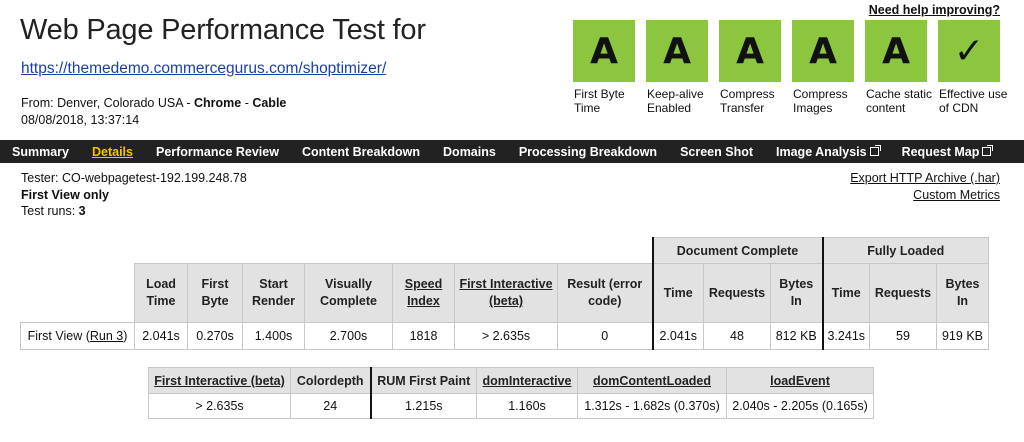 The width and height of the screenshot is (1024, 442). What do you see at coordinates (588, 152) in the screenshot?
I see `nav-processing-breakdown: Processing Breakdown` at bounding box center [588, 152].